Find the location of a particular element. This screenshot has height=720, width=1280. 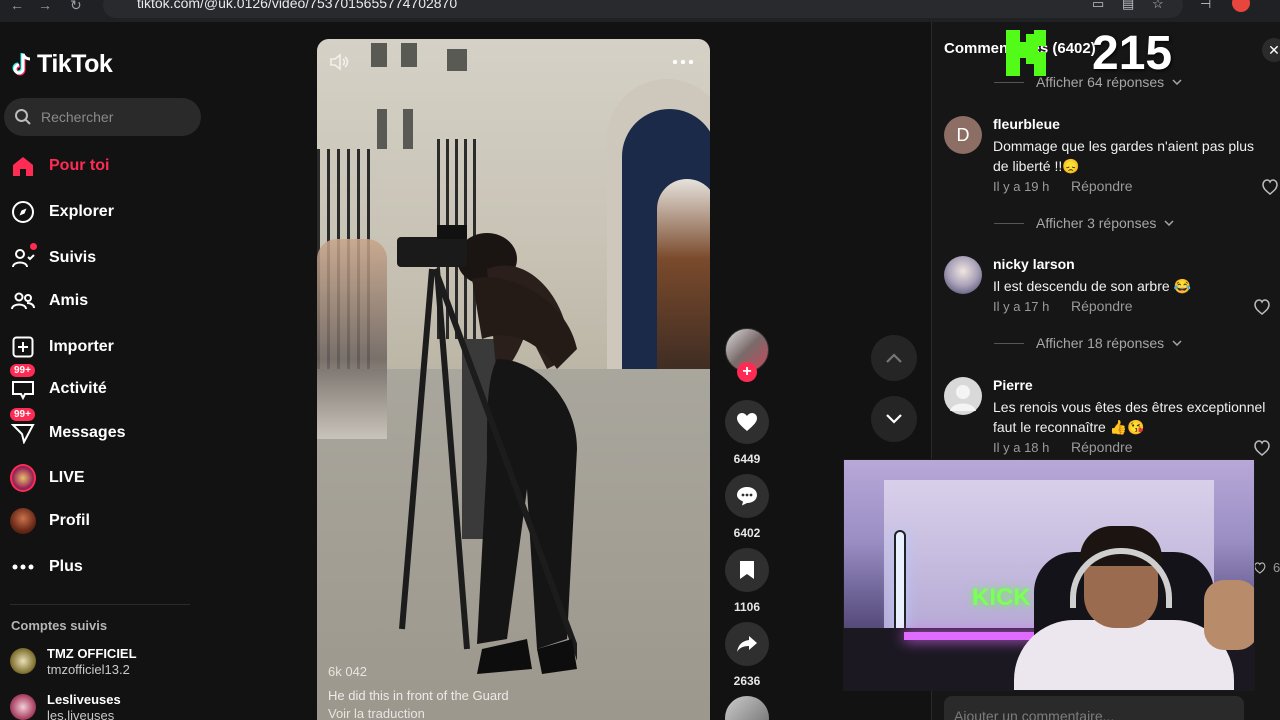

comment-input-box is located at coordinates (1094, 708).